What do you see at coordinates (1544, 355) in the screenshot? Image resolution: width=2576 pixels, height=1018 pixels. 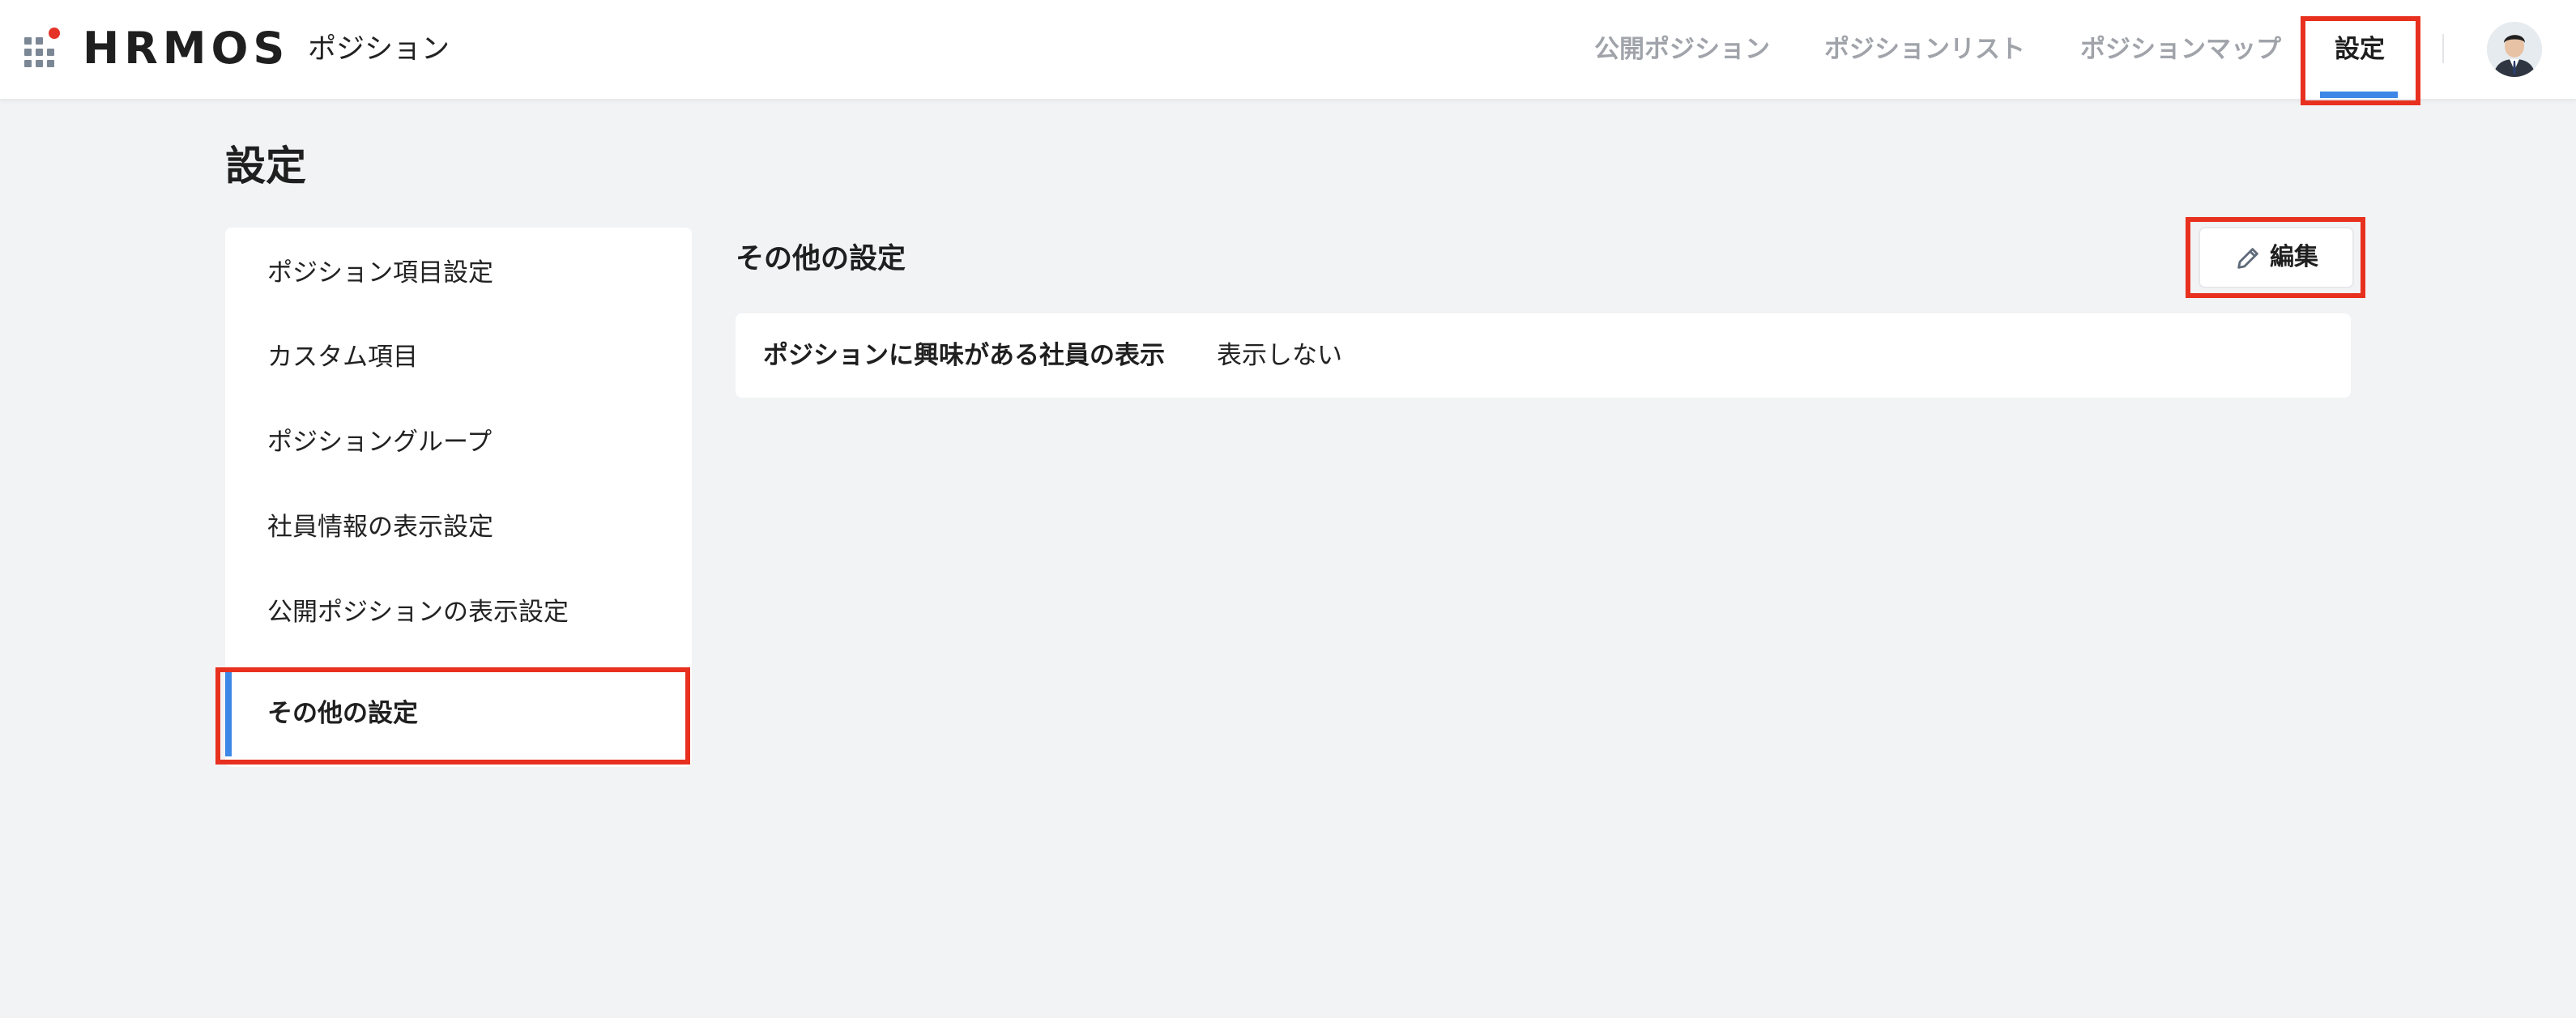 I see `setting-row: ポジションに興味がある社員の表示 表示しない` at bounding box center [1544, 355].